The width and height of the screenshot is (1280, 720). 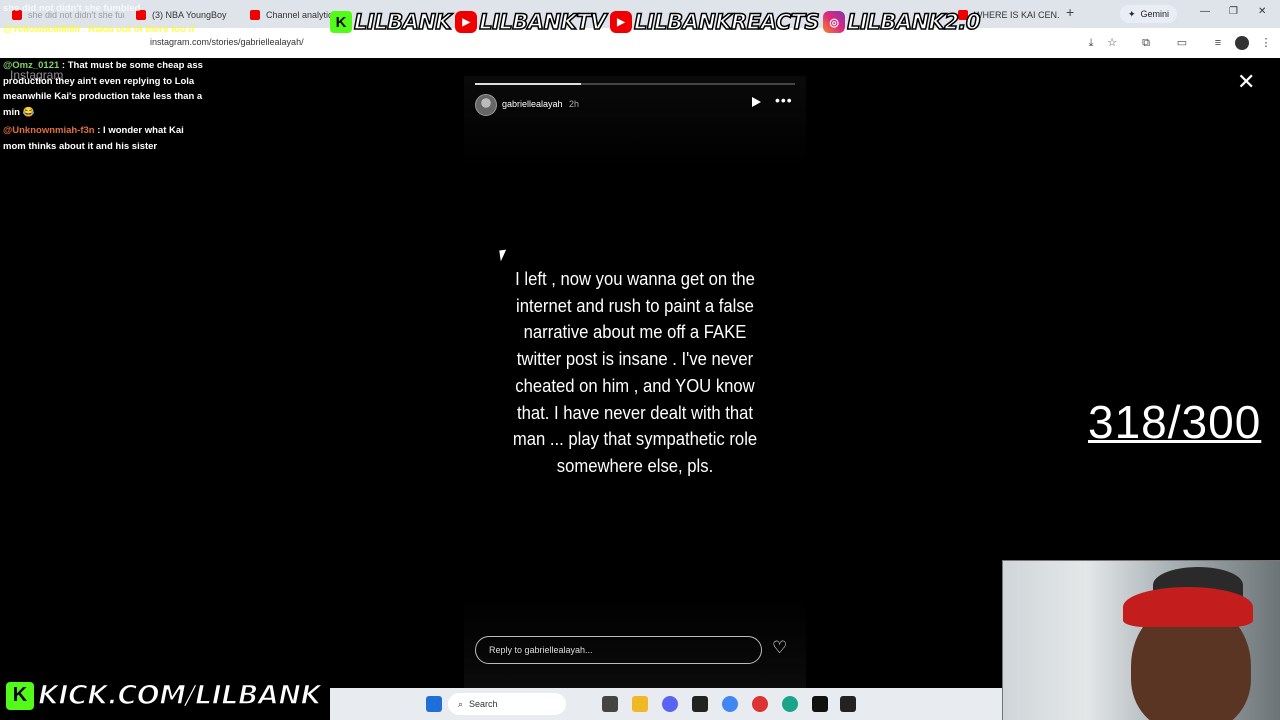 I want to click on chat-username: @Omz_0121, so click(x=31, y=65).